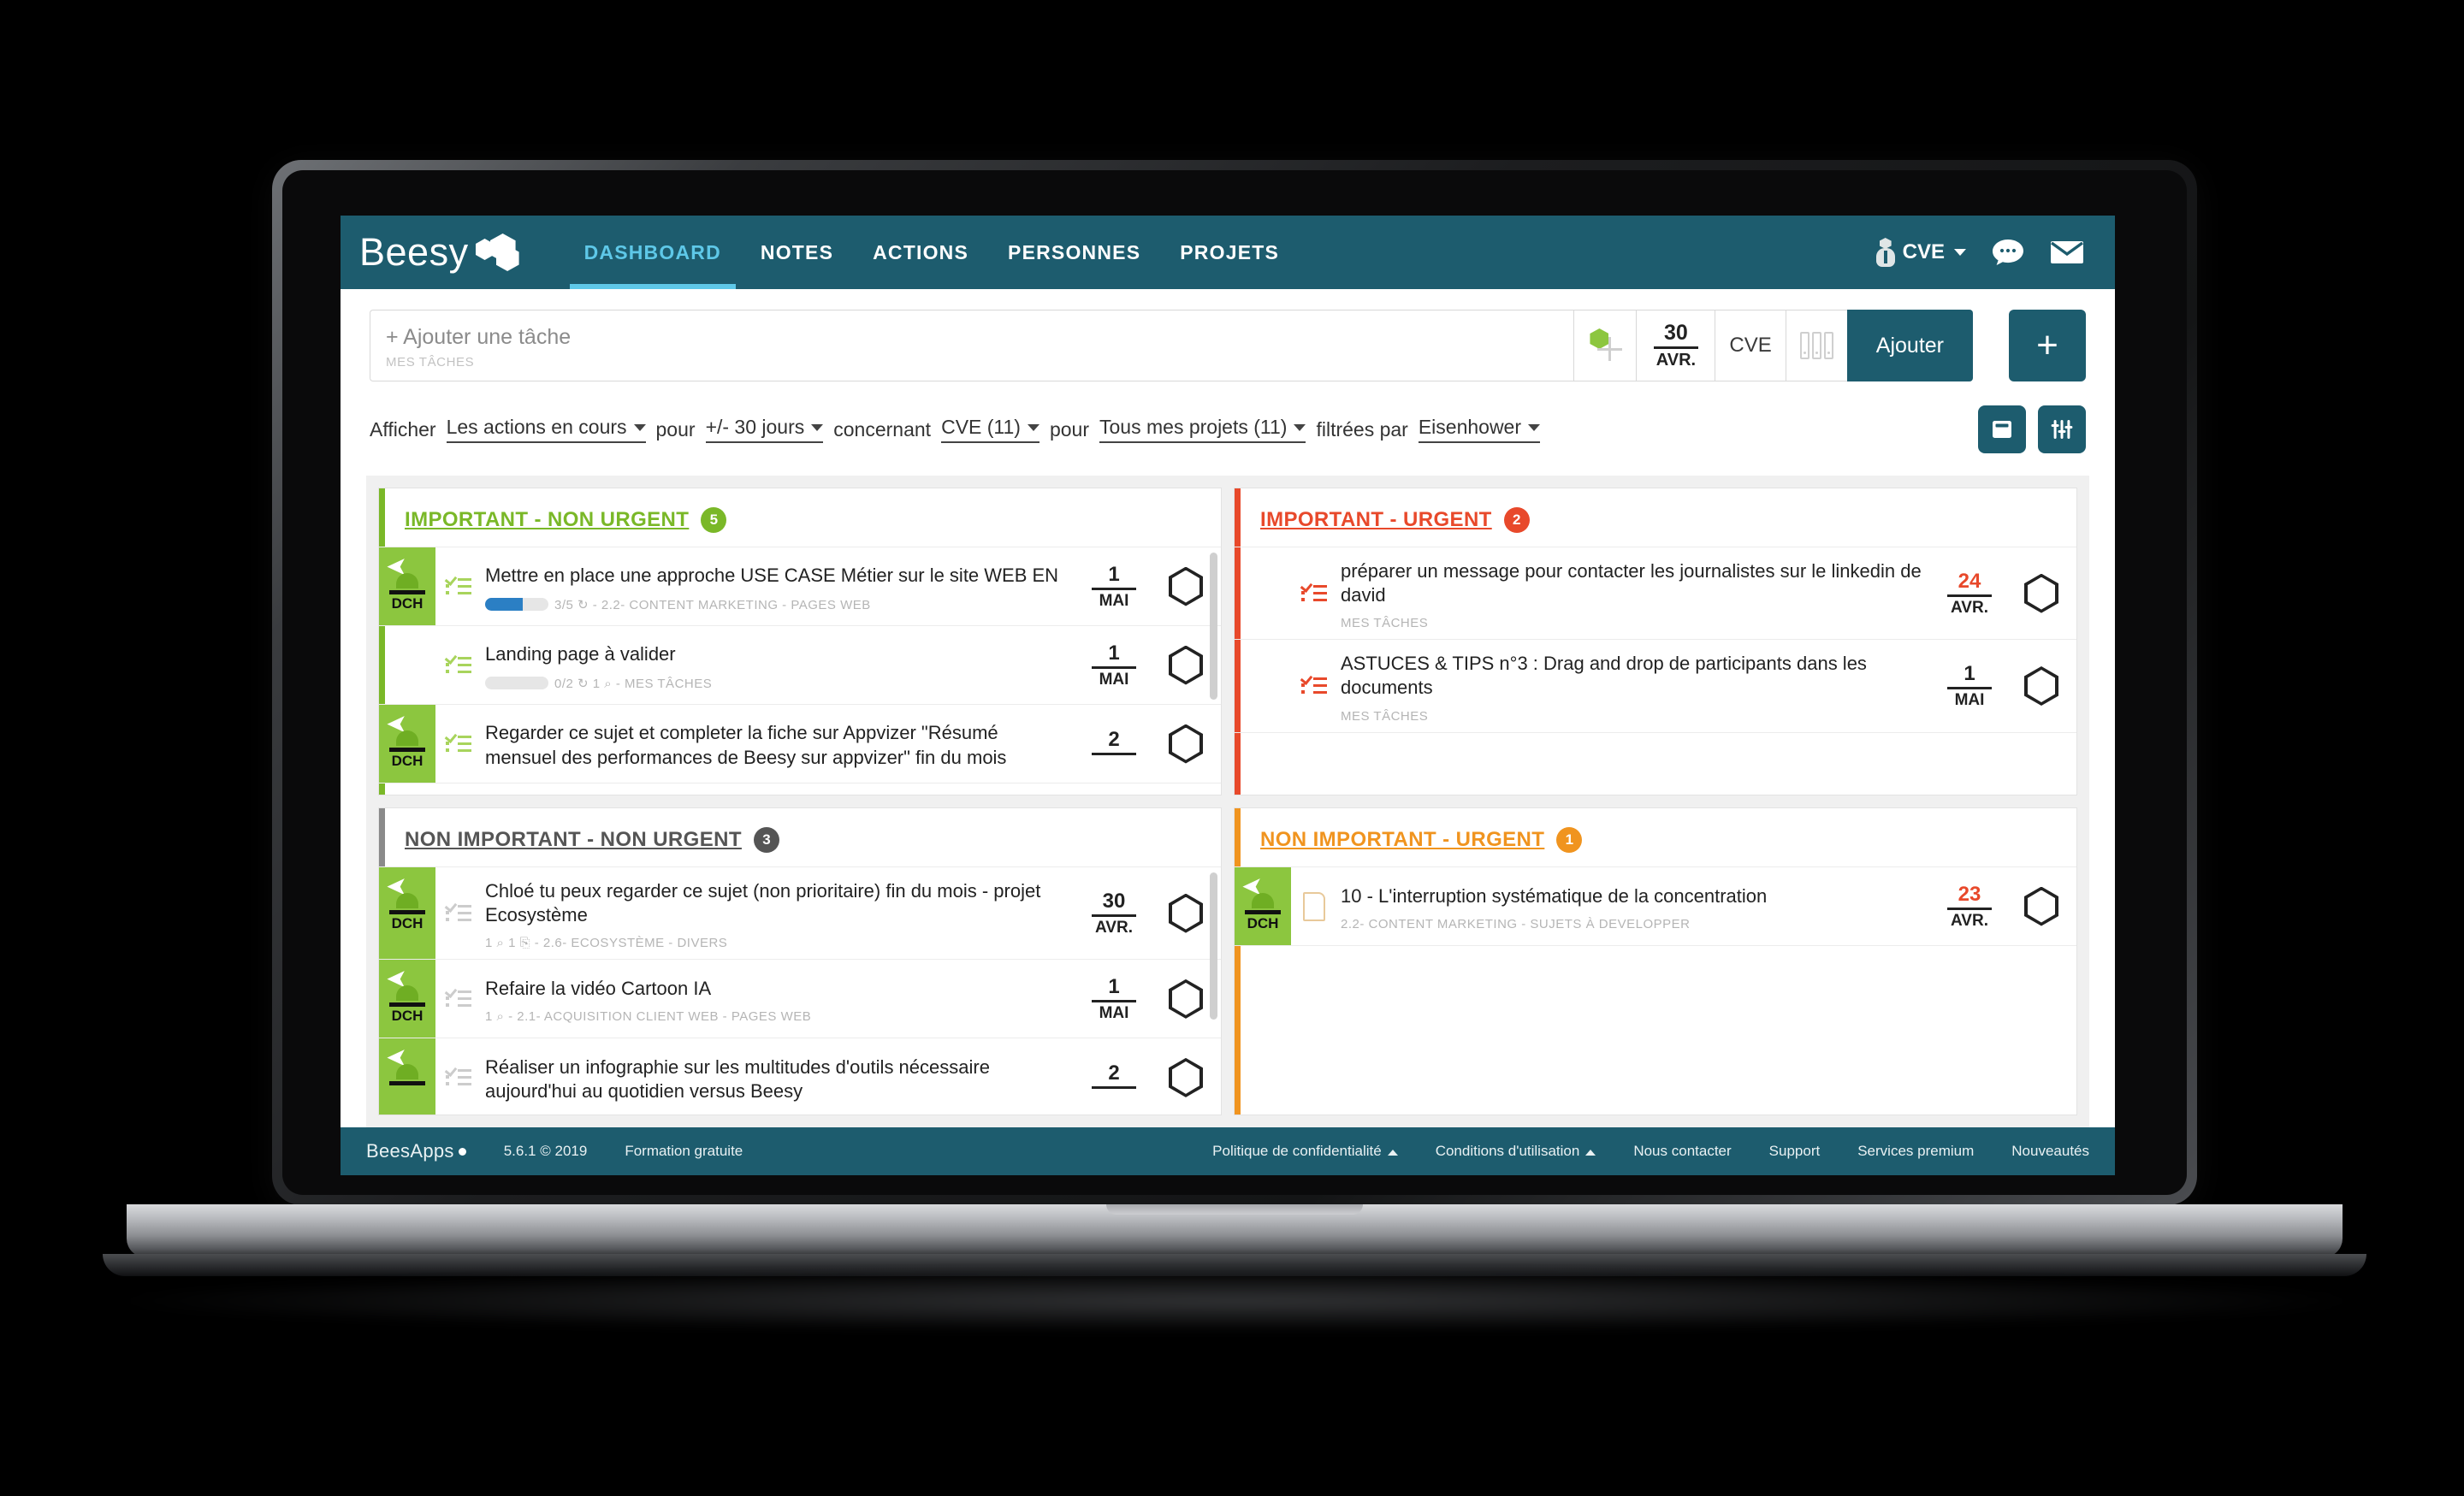 Image resolution: width=2464 pixels, height=1496 pixels. What do you see at coordinates (777, 989) in the screenshot?
I see `task-title: Refaire la vidéo Cartoon IA` at bounding box center [777, 989].